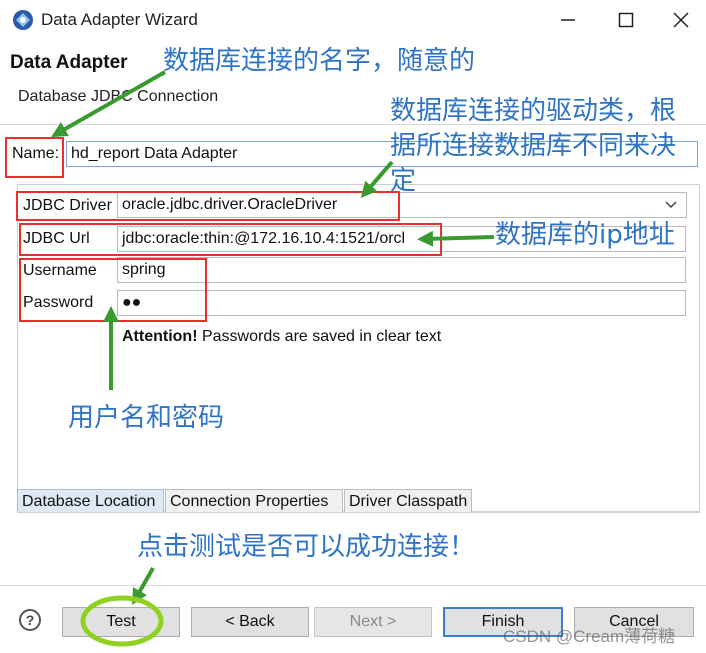 Image resolution: width=706 pixels, height=653 pixels. What do you see at coordinates (90, 501) in the screenshot?
I see `tab-database-location: Database Location` at bounding box center [90, 501].